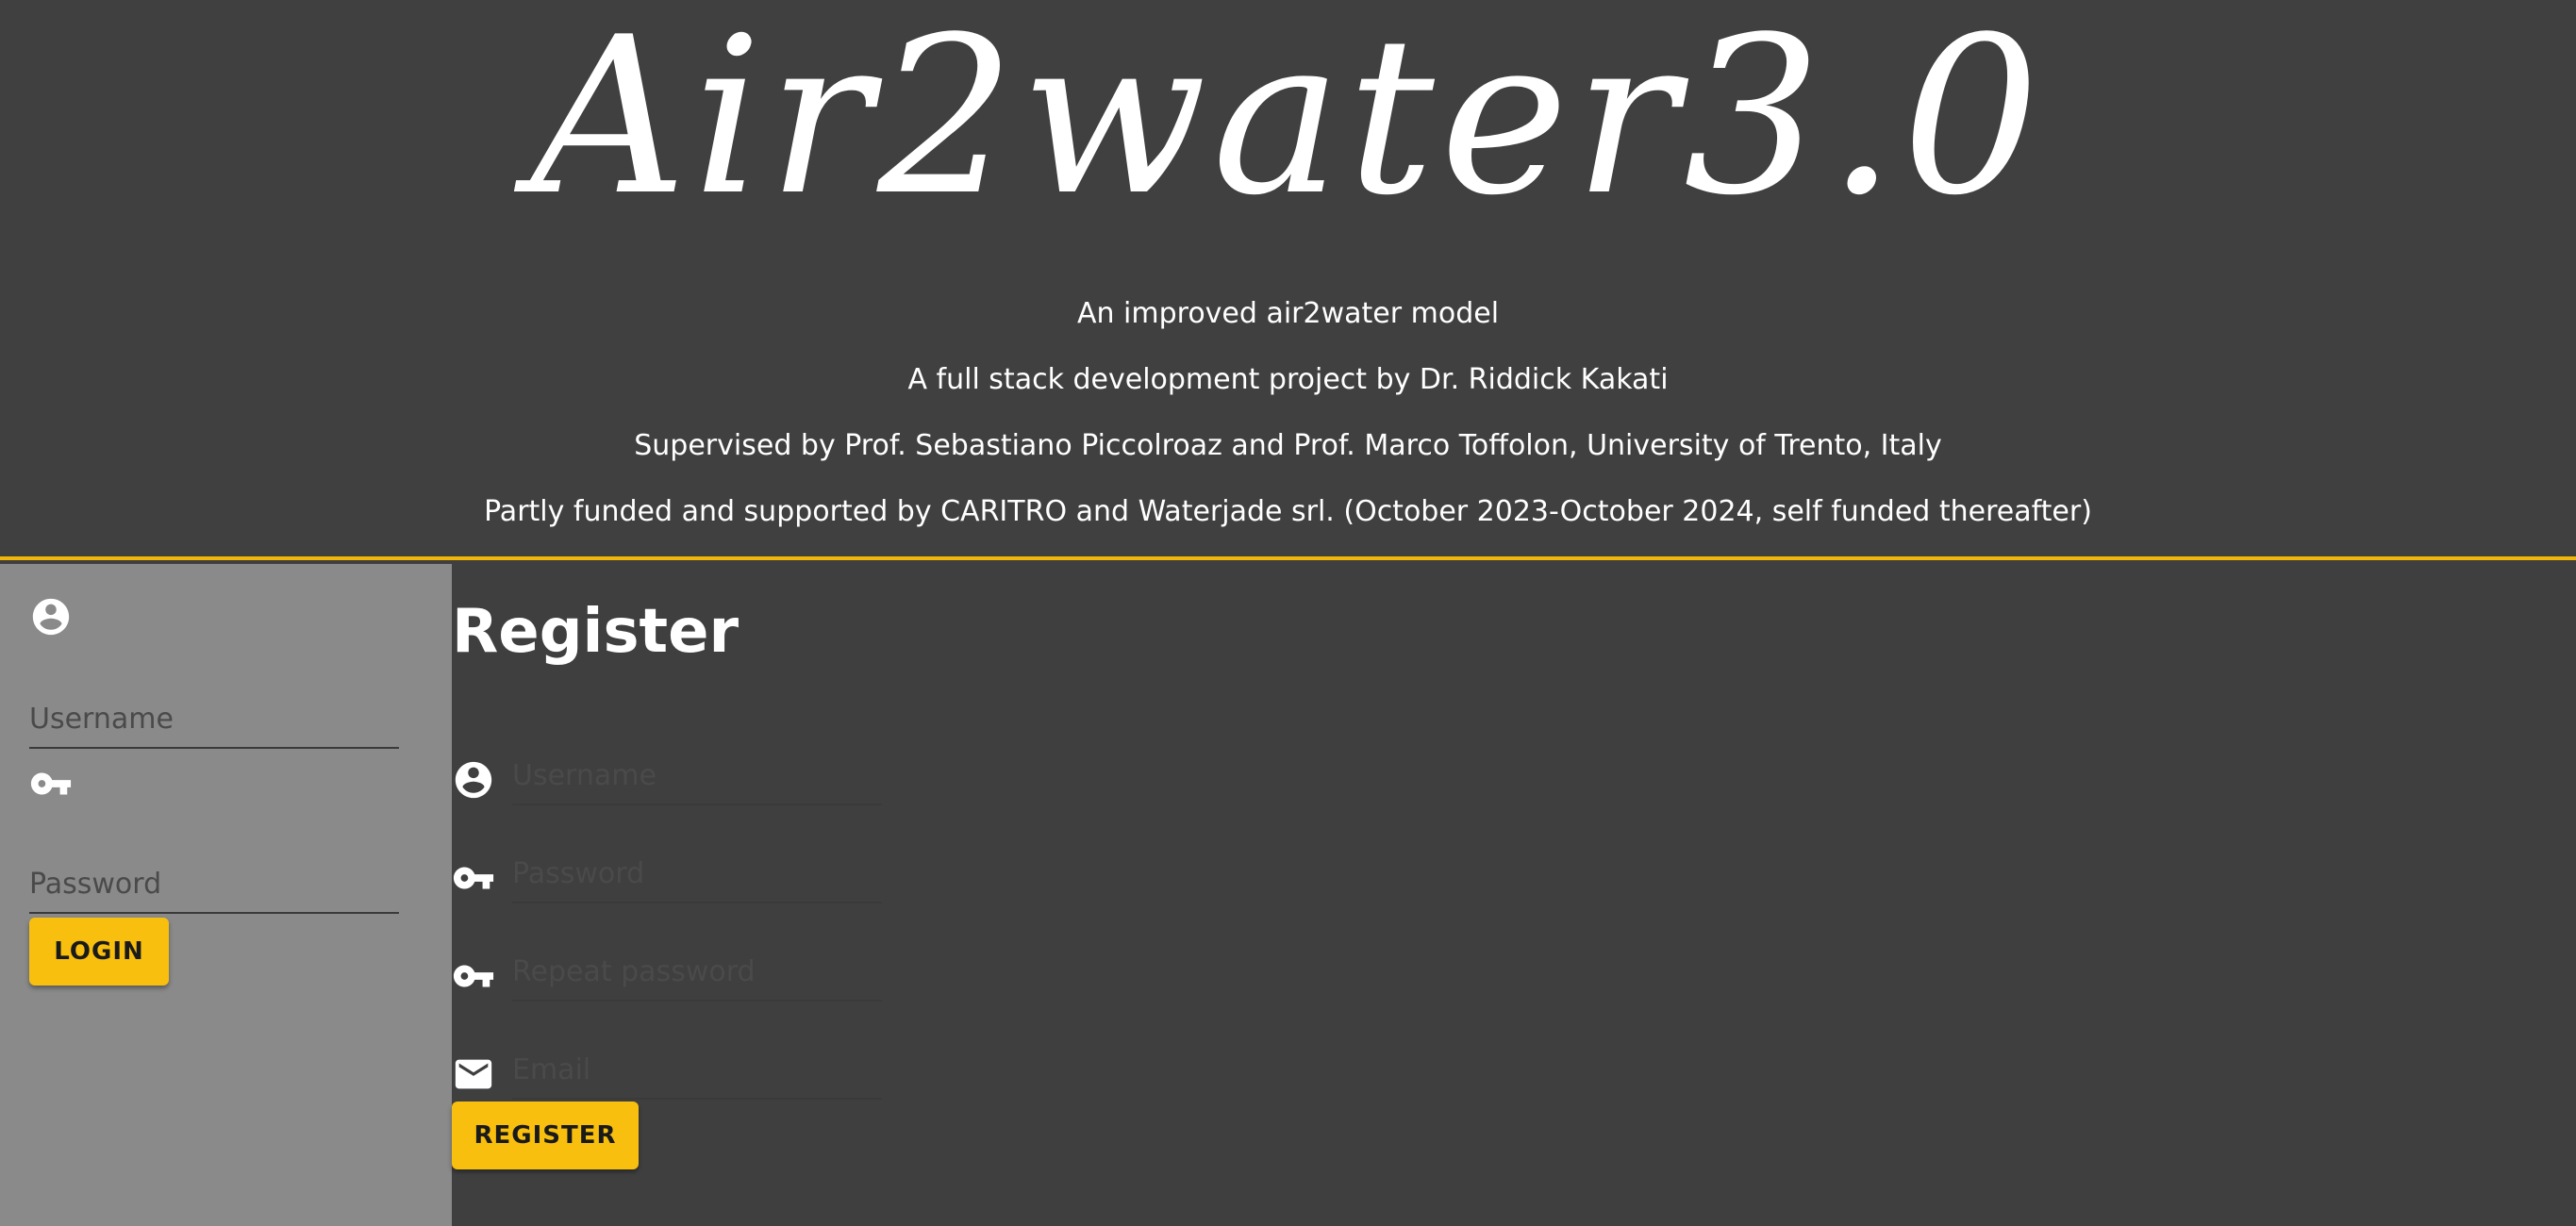  I want to click on register-password-row, so click(669, 884).